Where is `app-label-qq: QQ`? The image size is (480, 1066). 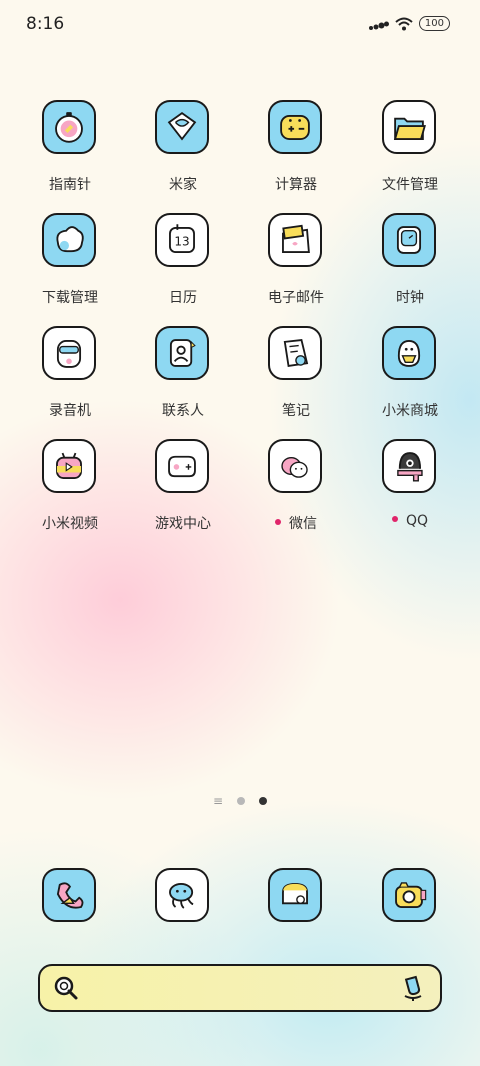 app-label-qq: QQ is located at coordinates (410, 521).